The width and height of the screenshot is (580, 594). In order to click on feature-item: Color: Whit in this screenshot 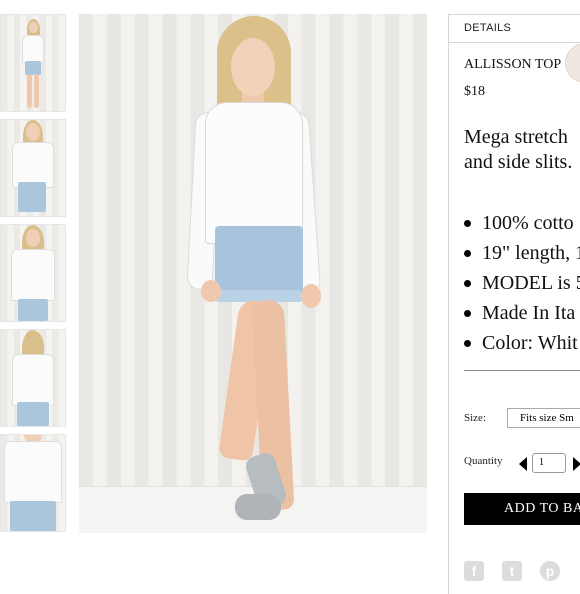, I will do `click(522, 343)`.